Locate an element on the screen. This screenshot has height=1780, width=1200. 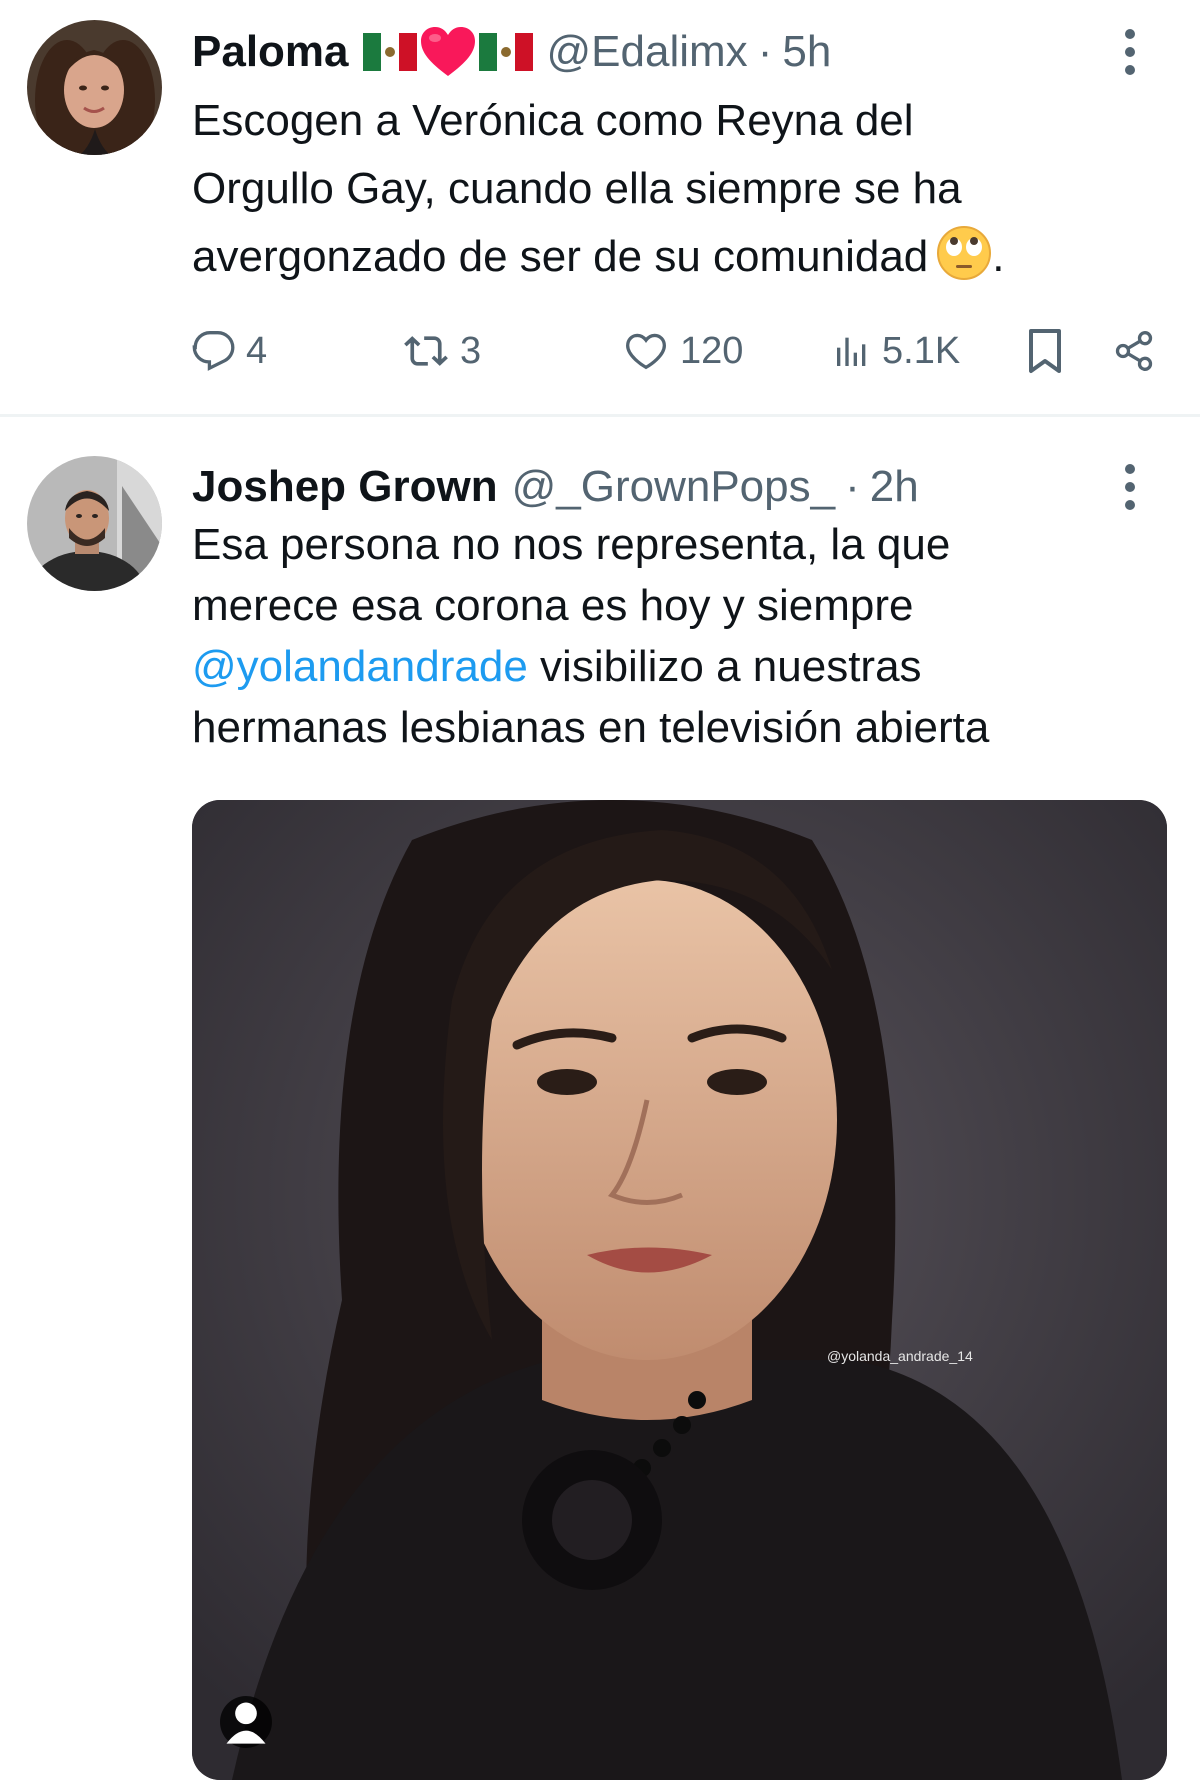
tweet-text-segment: visibilizo a nuestras is located at coordinates (724, 666).